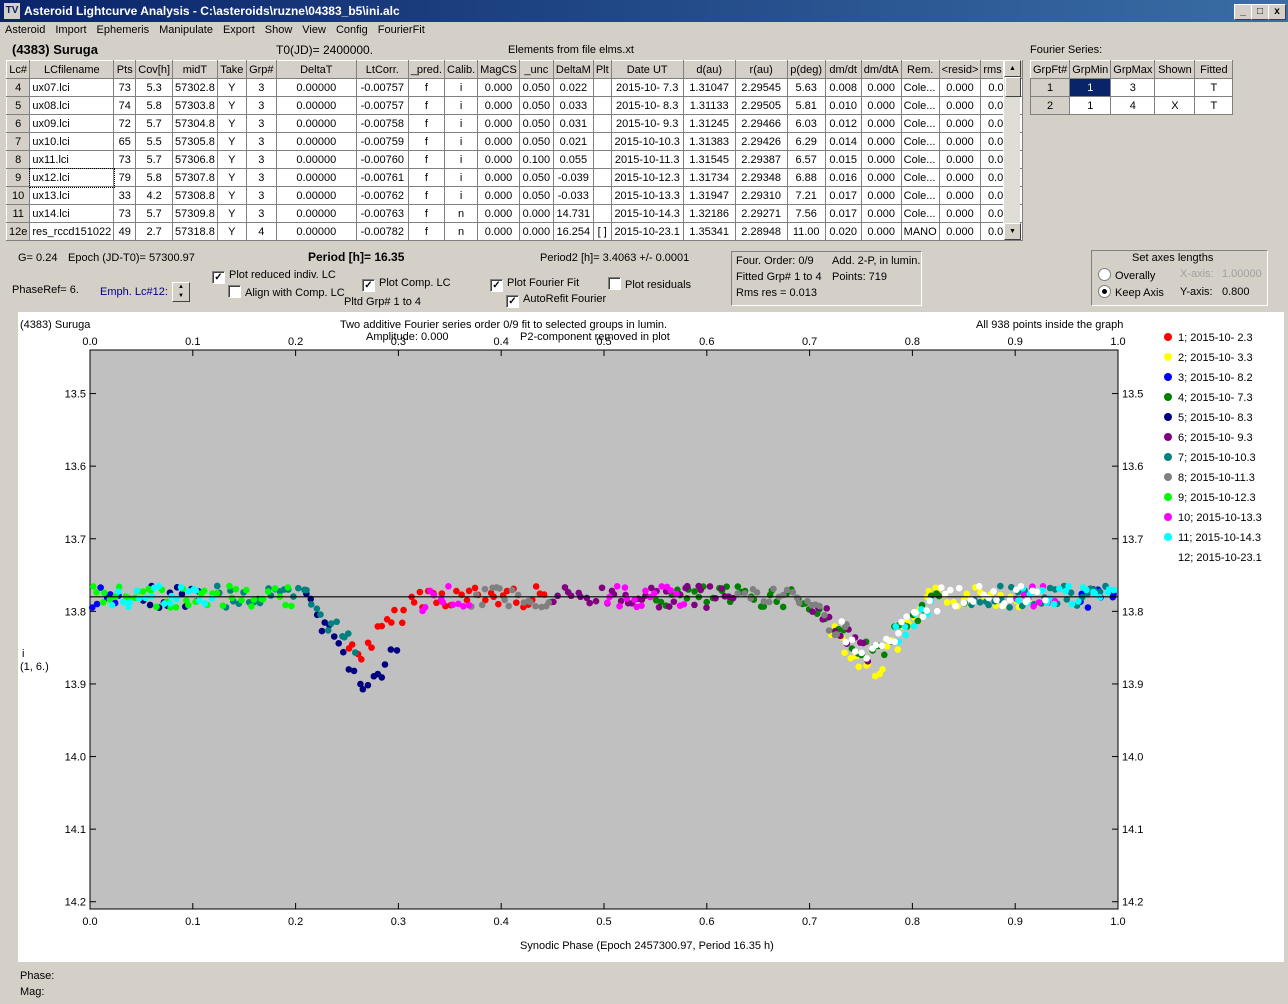 The image size is (1288, 1004). Describe the element at coordinates (1131, 292) in the screenshot. I see `keep-axis-radio: Keep Axis` at that location.